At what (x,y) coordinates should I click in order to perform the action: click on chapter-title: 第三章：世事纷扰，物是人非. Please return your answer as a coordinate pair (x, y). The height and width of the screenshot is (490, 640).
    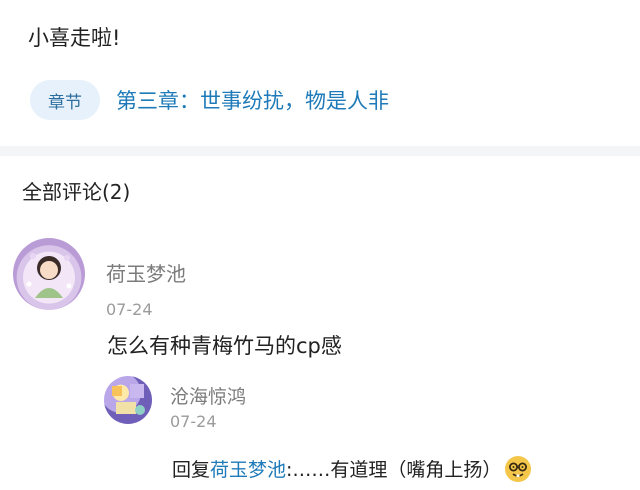
    Looking at the image, I should click on (252, 100).